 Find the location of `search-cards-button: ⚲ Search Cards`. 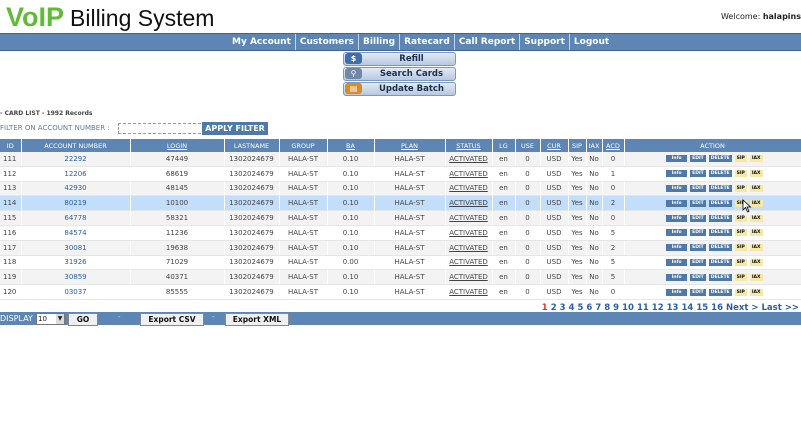

search-cards-button: ⚲ Search Cards is located at coordinates (399, 74).